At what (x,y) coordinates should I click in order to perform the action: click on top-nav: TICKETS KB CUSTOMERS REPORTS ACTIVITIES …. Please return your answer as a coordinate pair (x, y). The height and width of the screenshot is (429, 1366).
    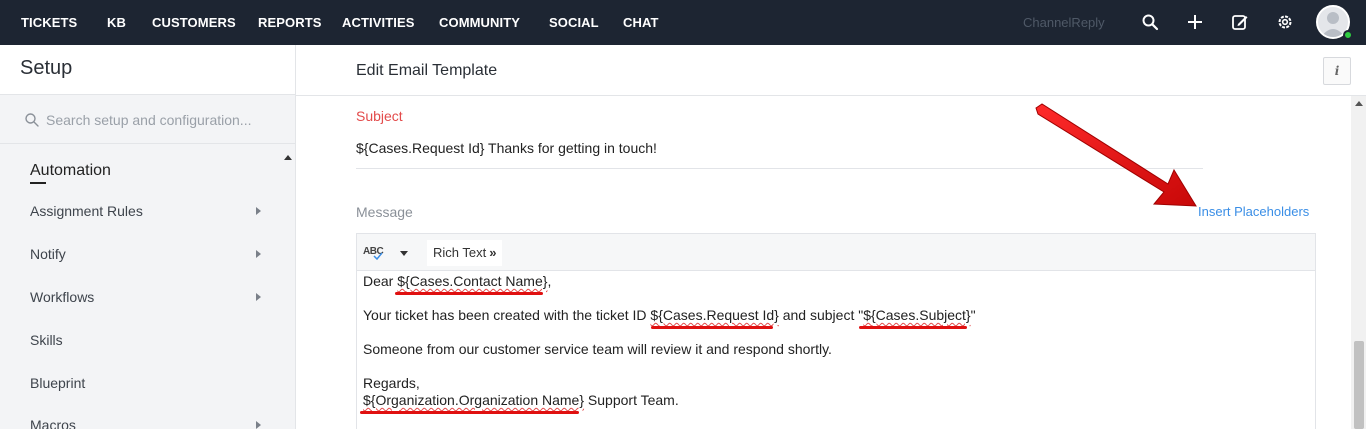
    Looking at the image, I should click on (683, 22).